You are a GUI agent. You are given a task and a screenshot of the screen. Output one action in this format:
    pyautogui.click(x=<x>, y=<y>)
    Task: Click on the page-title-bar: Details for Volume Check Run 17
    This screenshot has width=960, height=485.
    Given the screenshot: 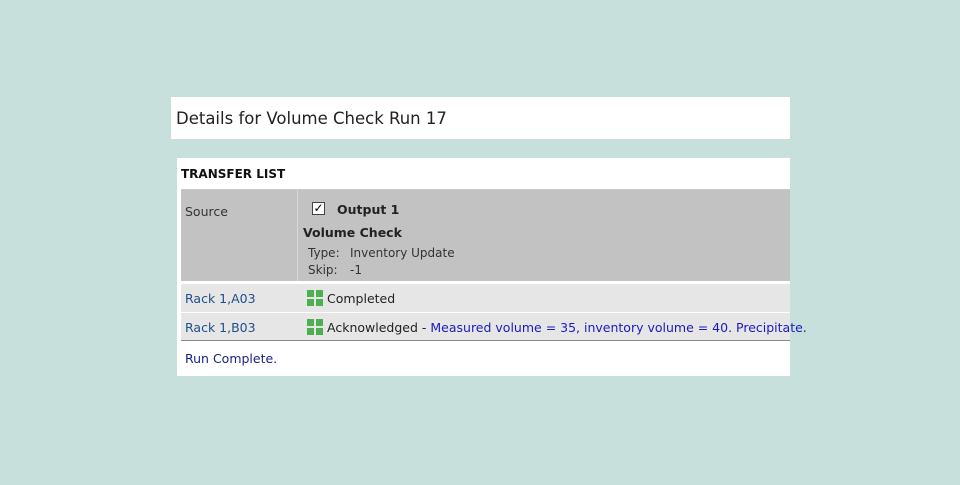 What is the action you would take?
    pyautogui.click(x=480, y=118)
    